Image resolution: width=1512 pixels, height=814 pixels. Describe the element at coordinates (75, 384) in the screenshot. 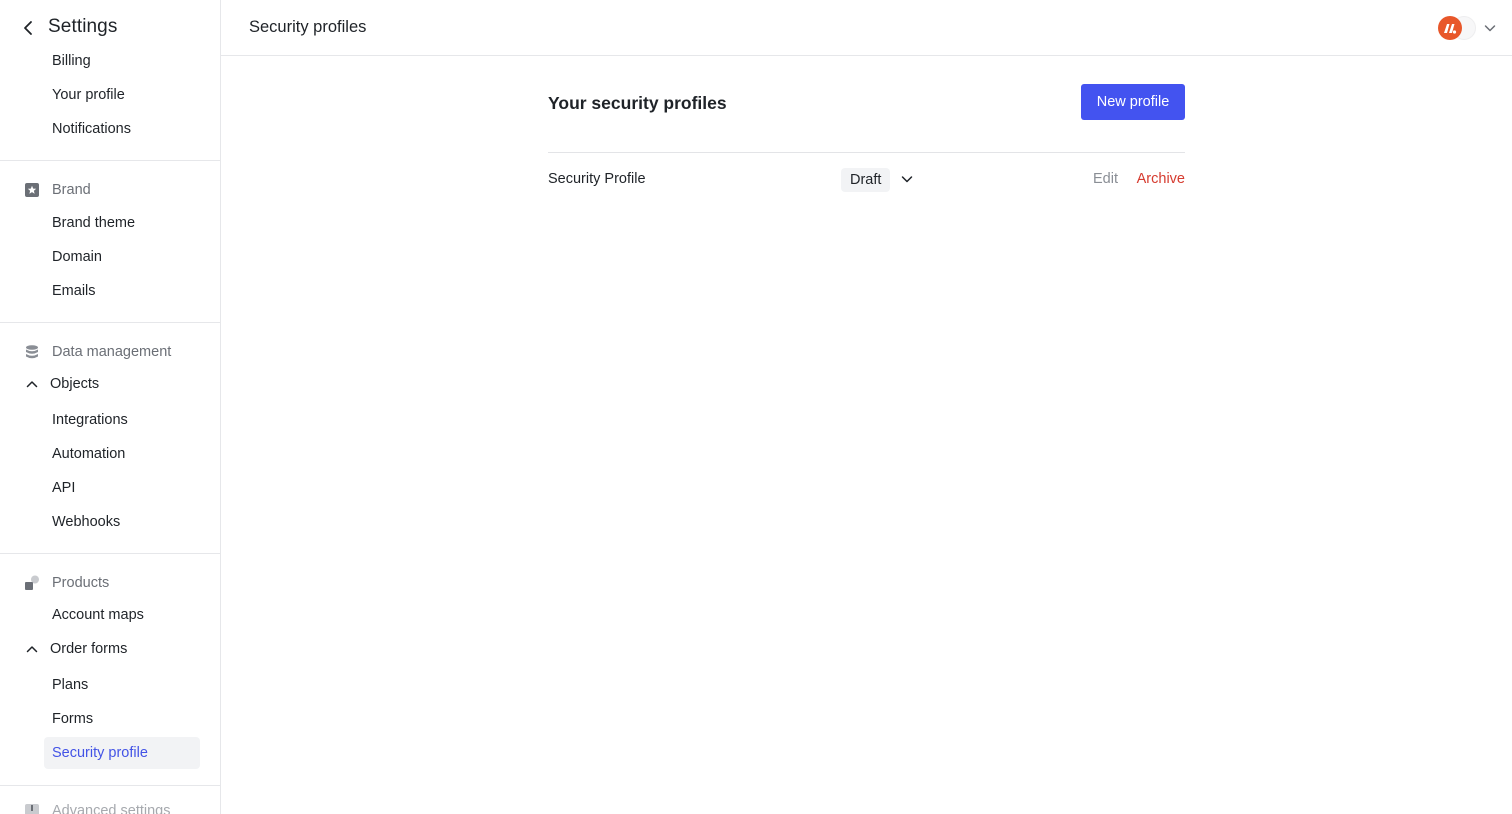

I see `sidebar-collapse-label: Objects` at that location.